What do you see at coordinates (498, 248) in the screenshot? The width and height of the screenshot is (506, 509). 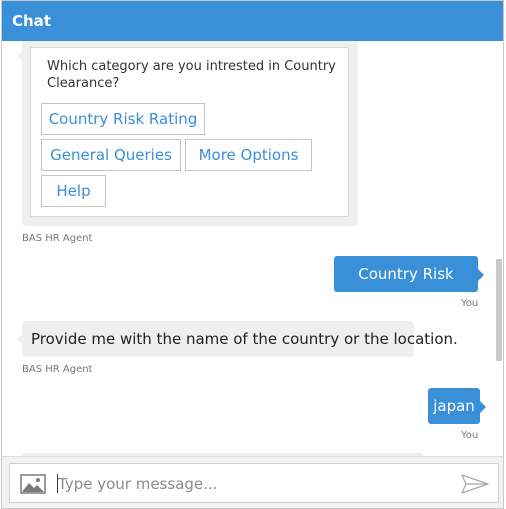 I see `message-scrollbar` at bounding box center [498, 248].